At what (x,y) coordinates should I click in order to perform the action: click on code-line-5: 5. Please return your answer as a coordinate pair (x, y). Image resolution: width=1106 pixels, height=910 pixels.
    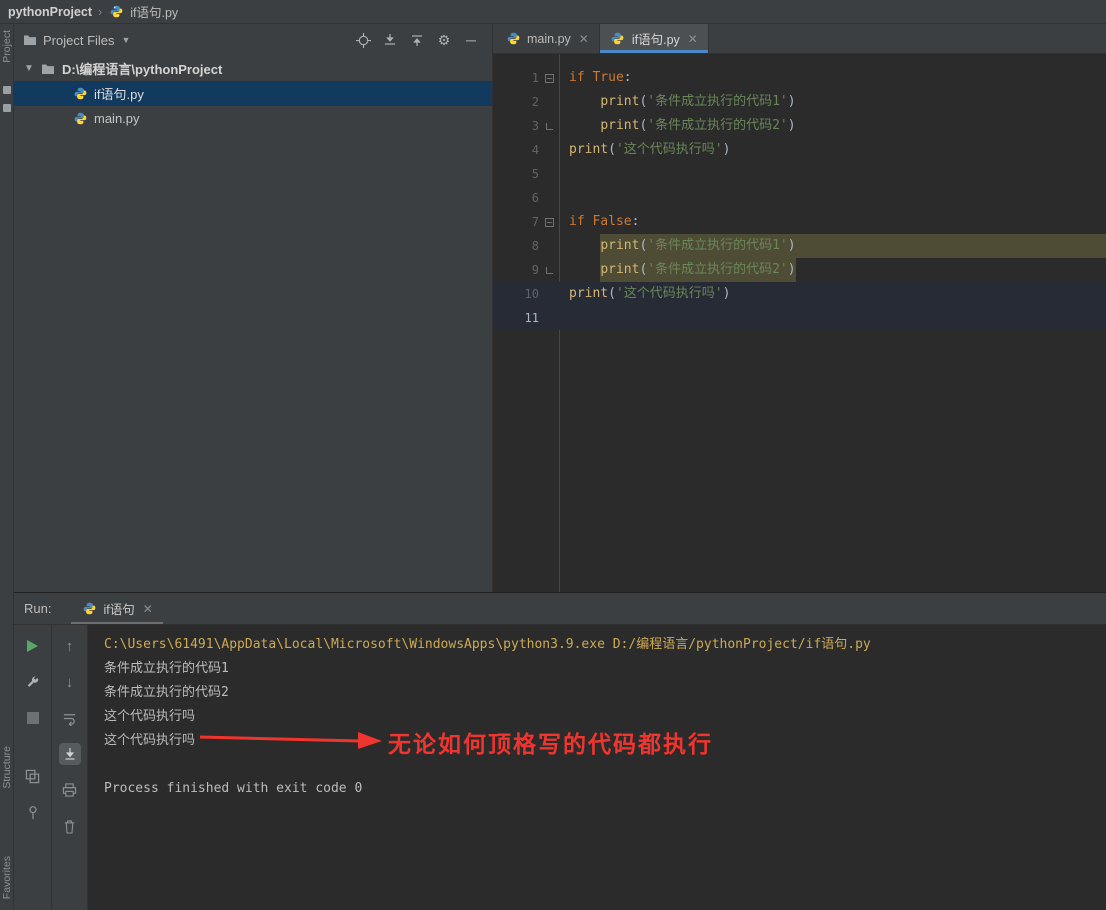
    Looking at the image, I should click on (799, 174).